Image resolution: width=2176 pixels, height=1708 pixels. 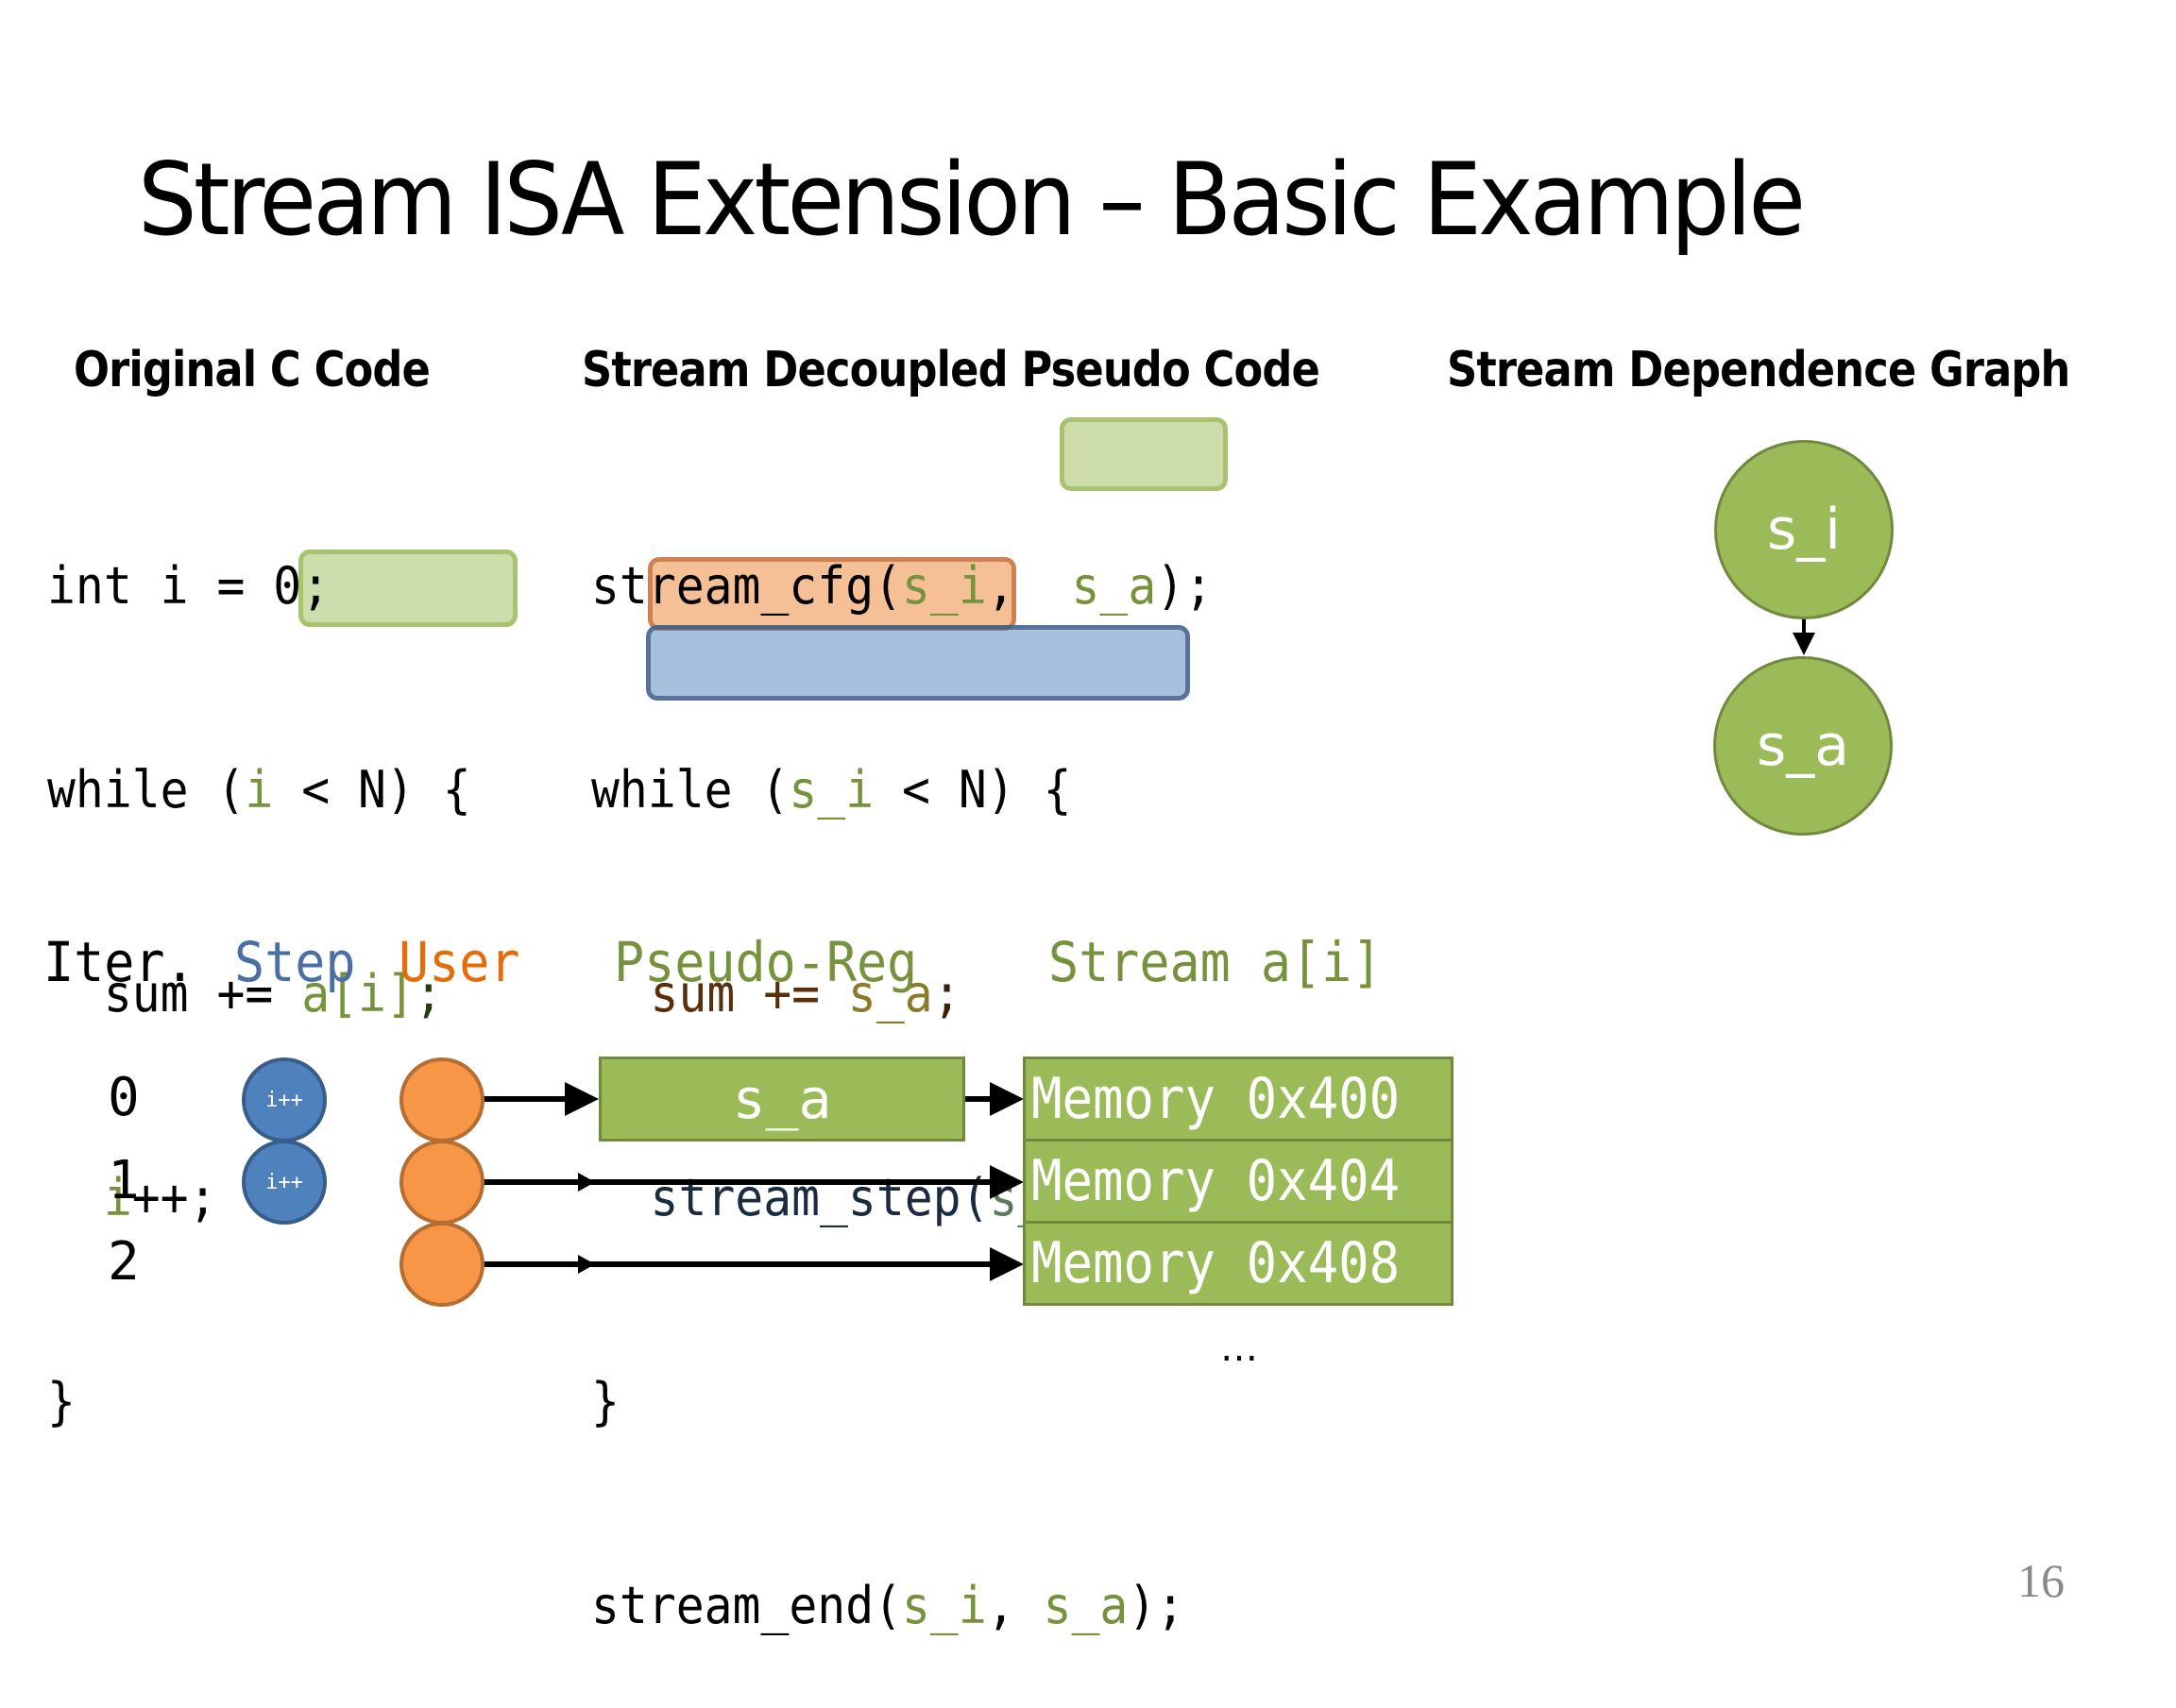 What do you see at coordinates (124, 1097) in the screenshot?
I see `iter-number: 0` at bounding box center [124, 1097].